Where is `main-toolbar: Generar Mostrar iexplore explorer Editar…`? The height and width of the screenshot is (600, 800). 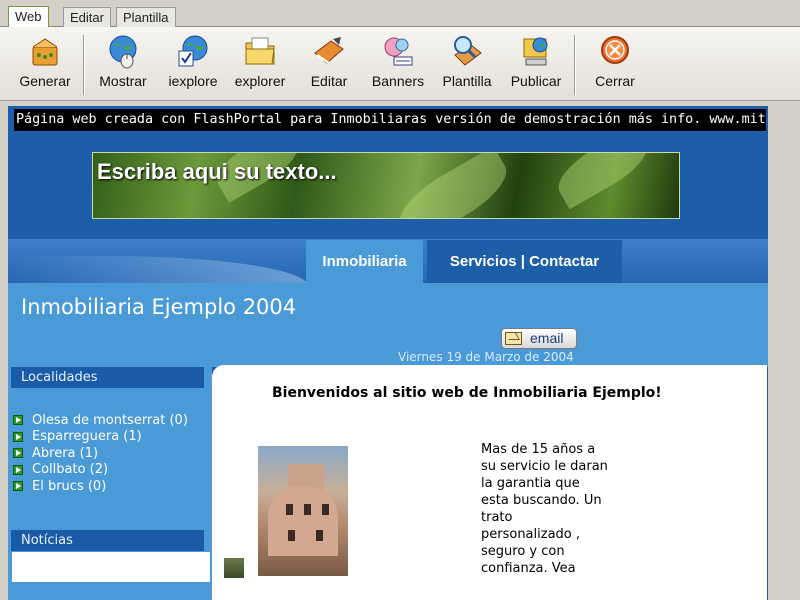
main-toolbar: Generar Mostrar iexplore explorer Editar… is located at coordinates (400, 64).